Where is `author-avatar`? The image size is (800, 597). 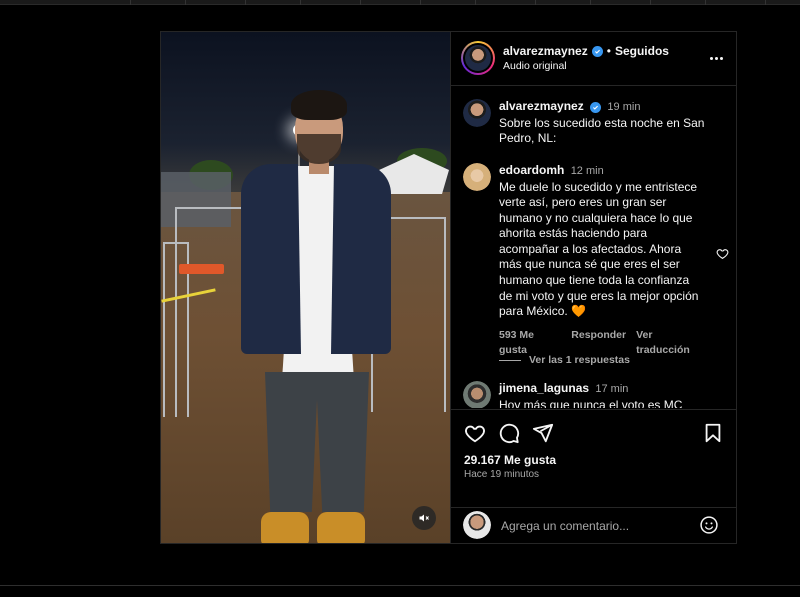
author-avatar is located at coordinates (478, 58).